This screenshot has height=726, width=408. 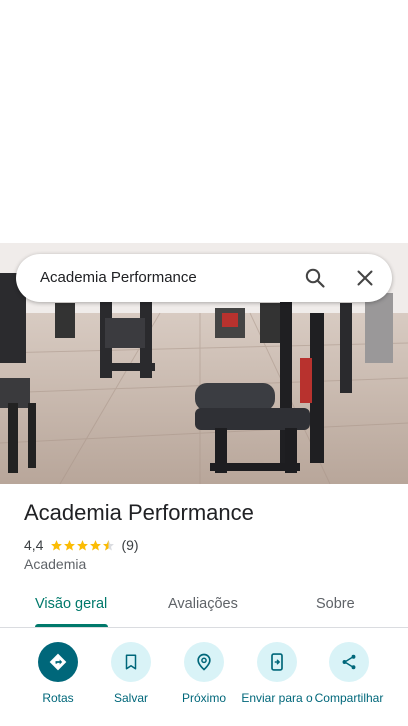 I want to click on review-count: (9), so click(x=130, y=545).